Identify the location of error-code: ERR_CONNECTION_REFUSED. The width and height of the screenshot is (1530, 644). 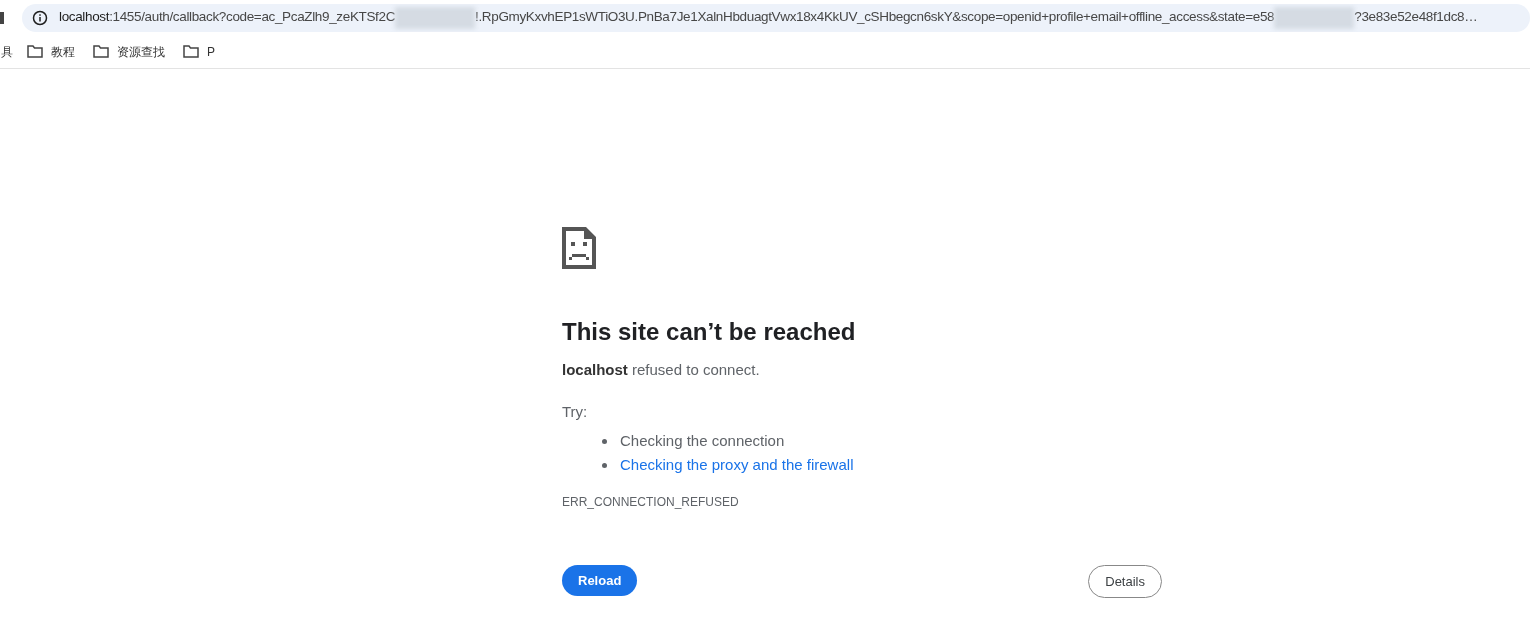
(651, 502).